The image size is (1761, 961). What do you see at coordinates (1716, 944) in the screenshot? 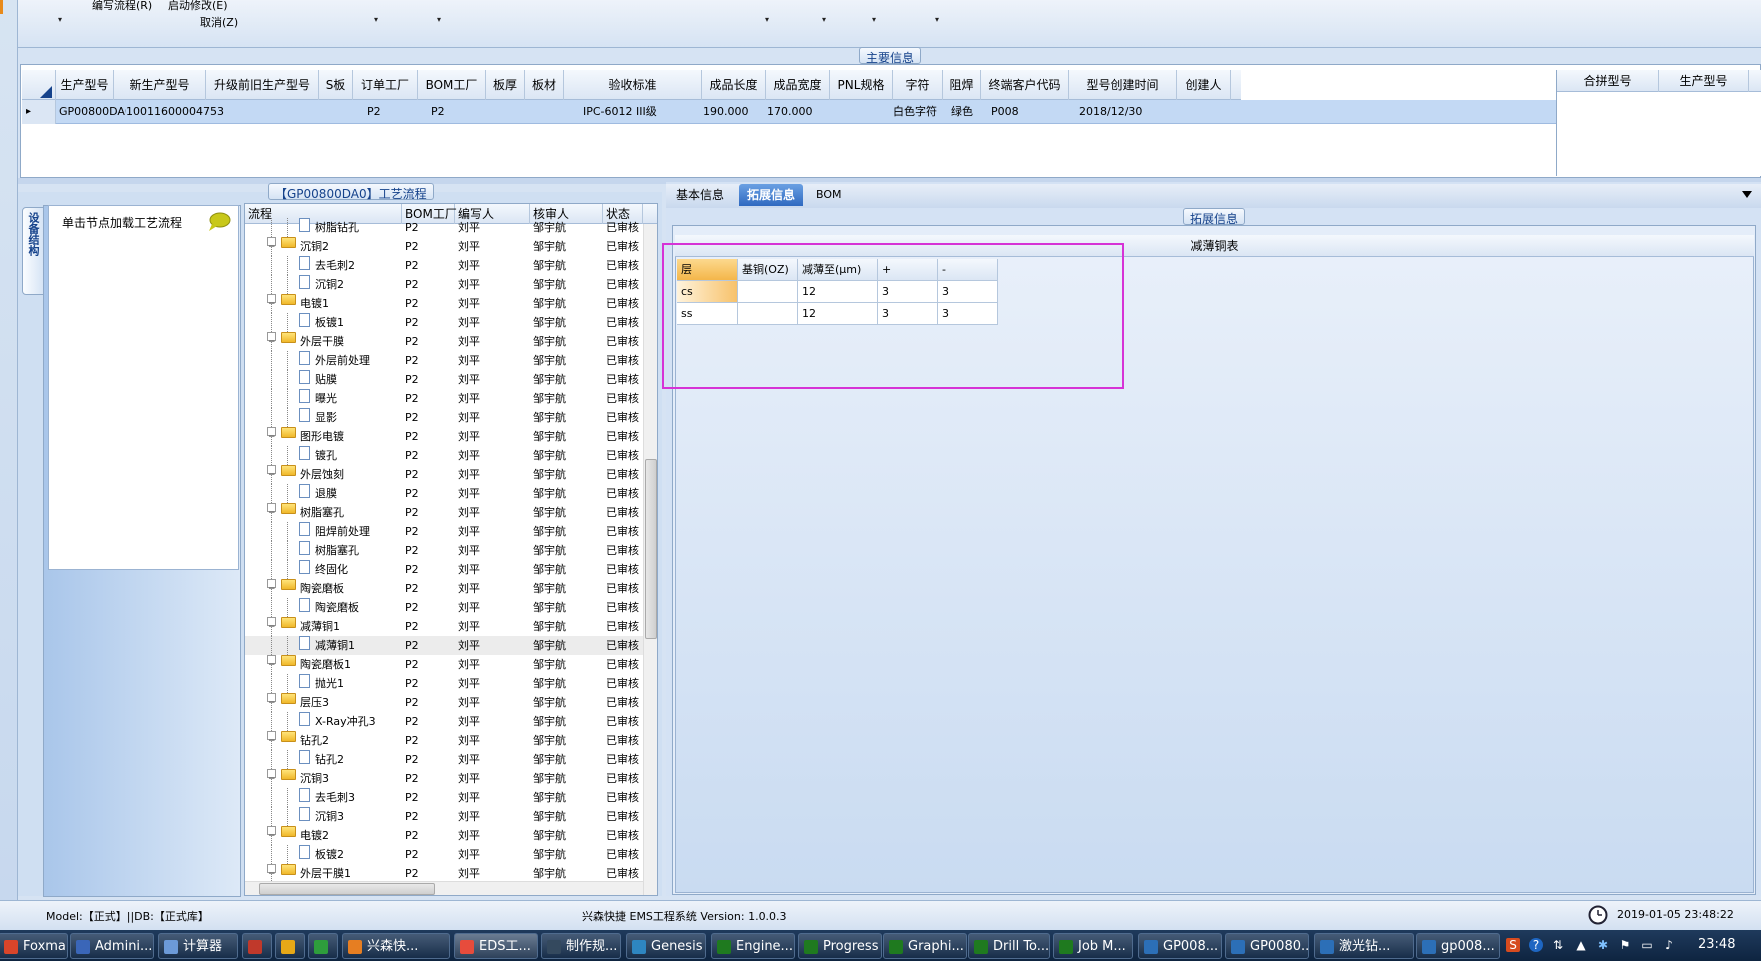
I see `taskbar-clock: 23:48` at bounding box center [1716, 944].